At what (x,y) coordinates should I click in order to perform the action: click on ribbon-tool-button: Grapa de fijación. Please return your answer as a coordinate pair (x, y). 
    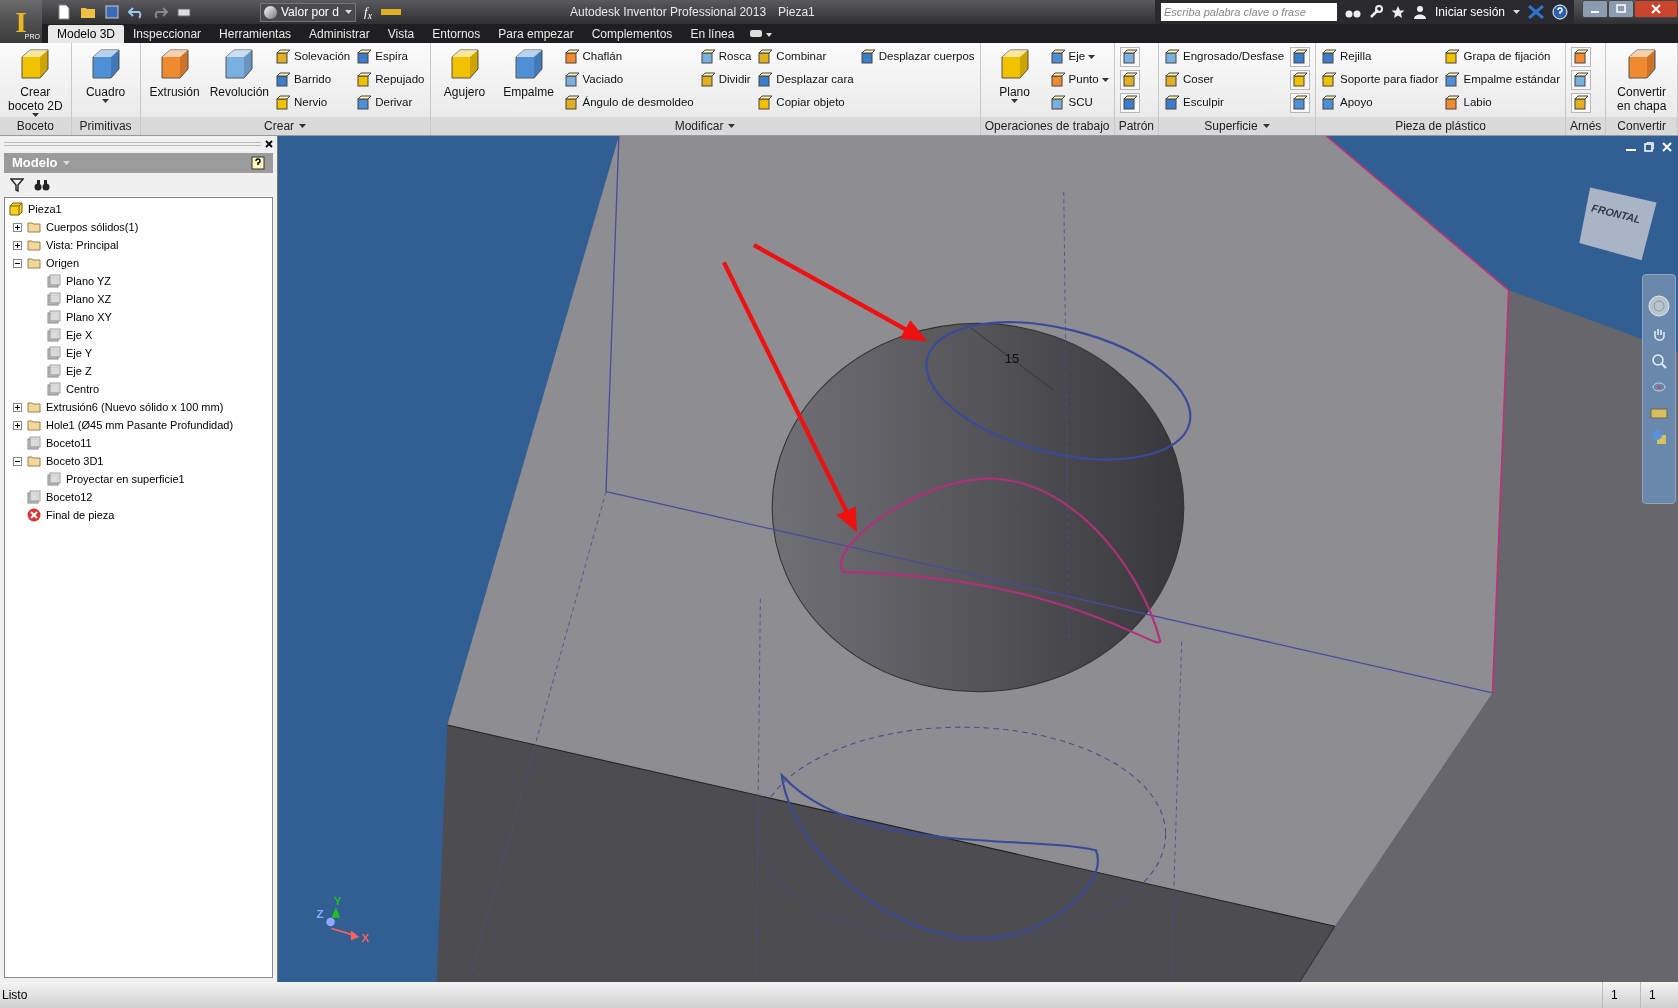
    Looking at the image, I should click on (1502, 57).